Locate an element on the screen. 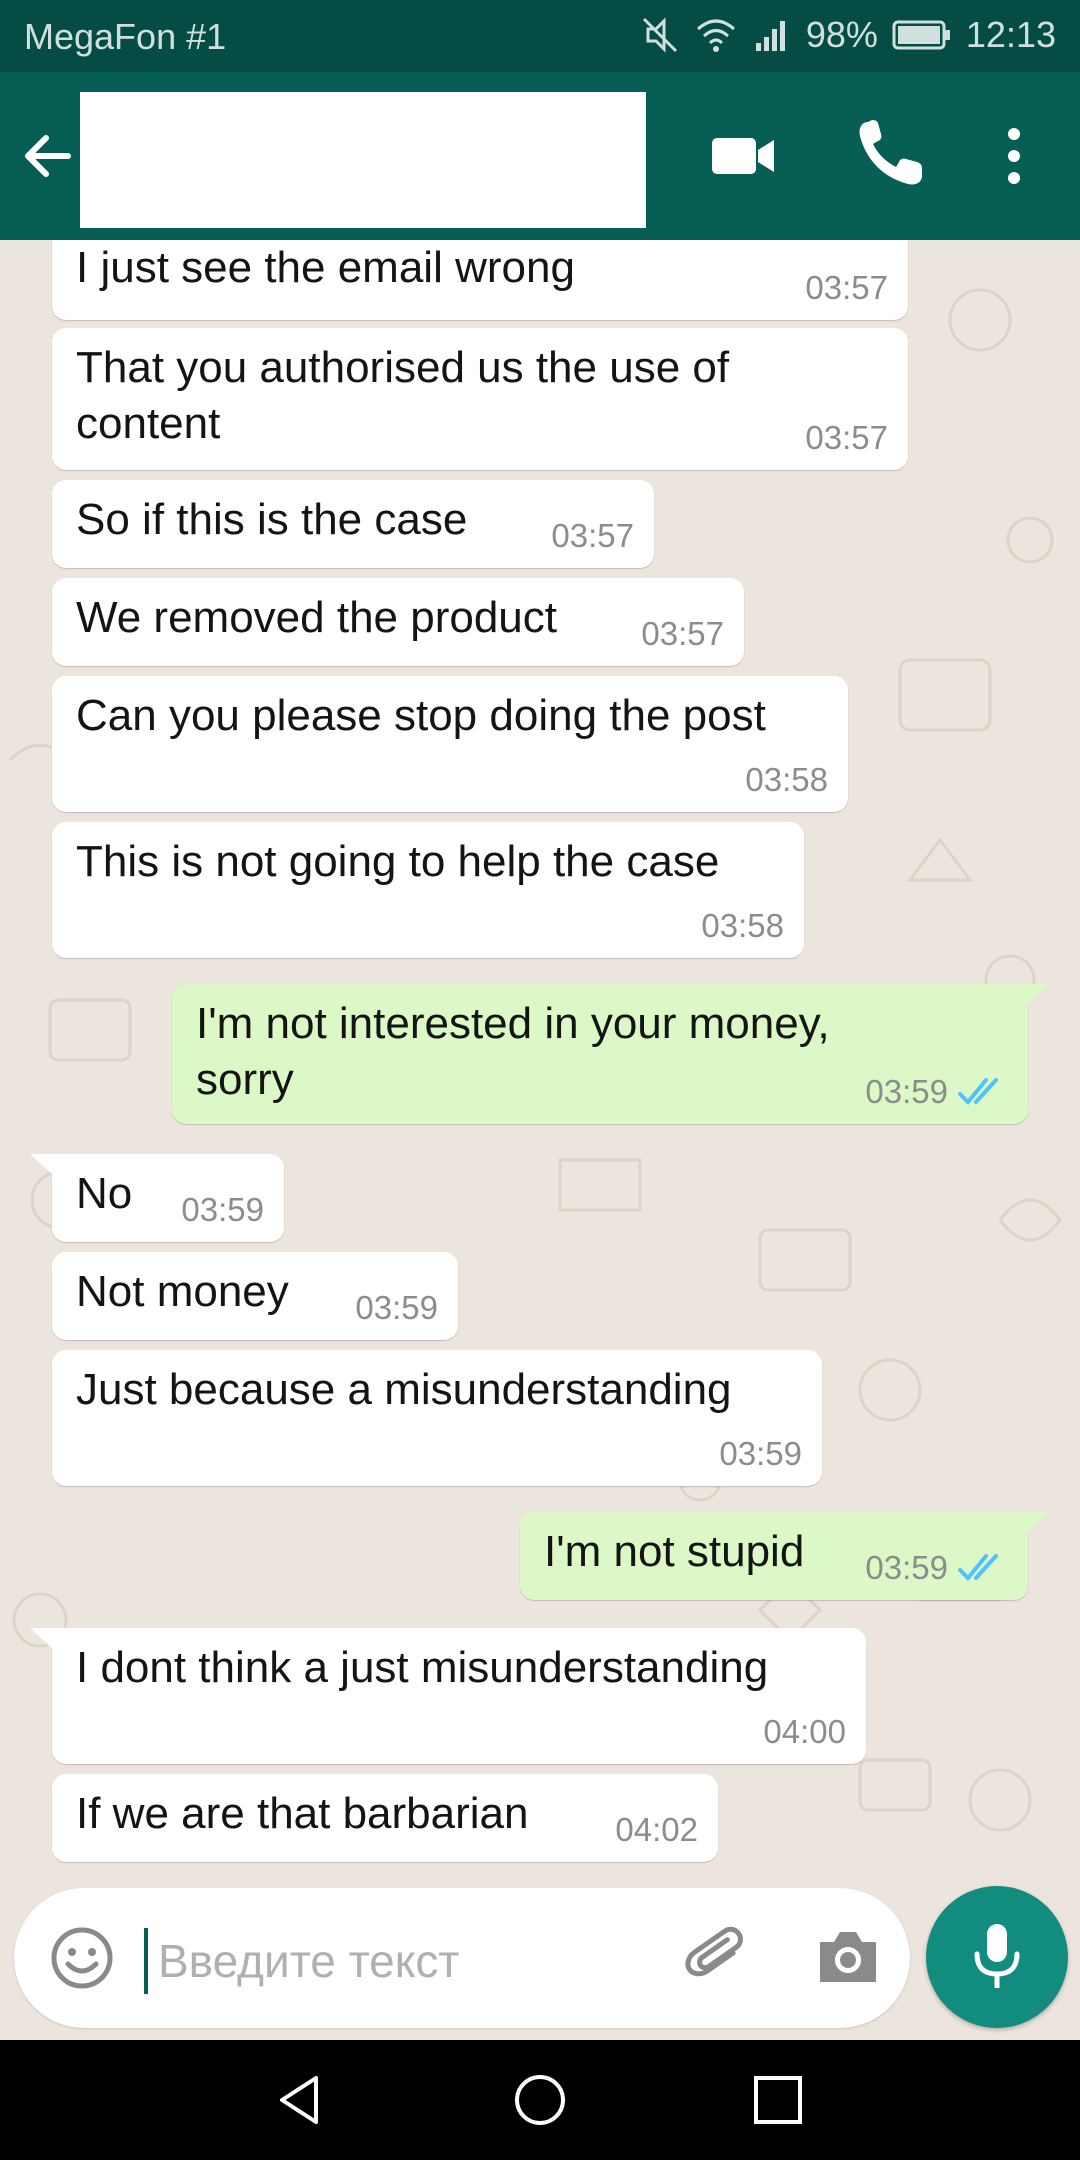 Image resolution: width=1080 pixels, height=2160 pixels. contact-name-redacted is located at coordinates (363, 160).